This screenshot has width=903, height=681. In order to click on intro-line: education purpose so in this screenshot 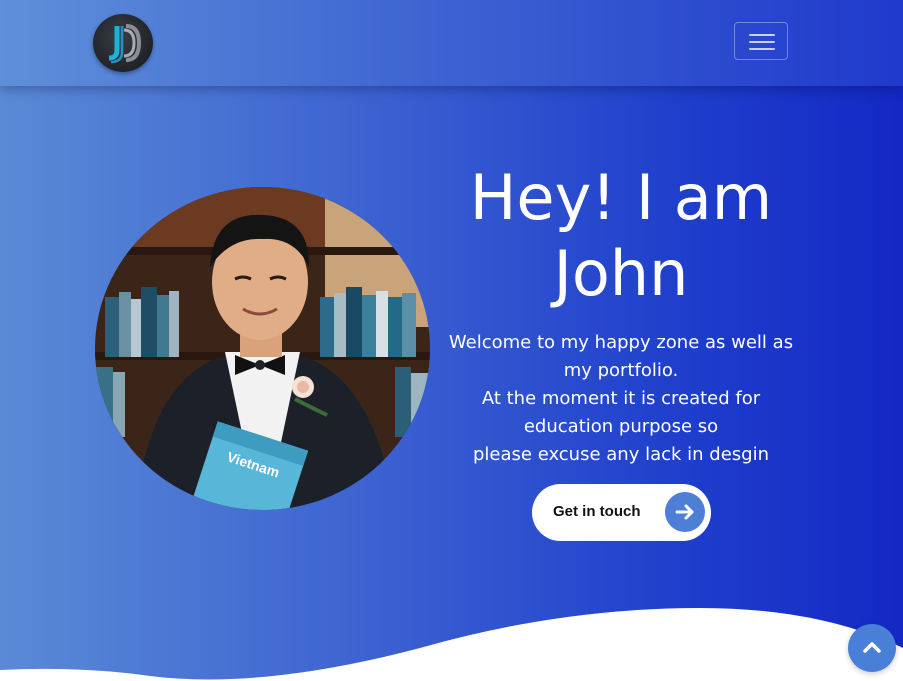, I will do `click(621, 426)`.